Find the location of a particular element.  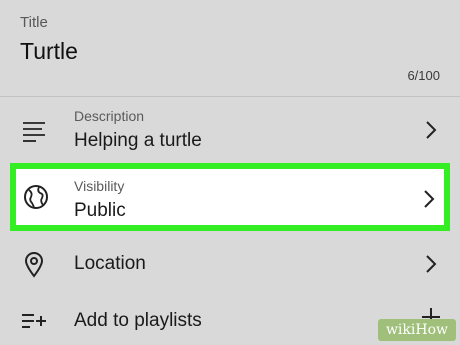

visibility-label: Visibility is located at coordinates (99, 186).